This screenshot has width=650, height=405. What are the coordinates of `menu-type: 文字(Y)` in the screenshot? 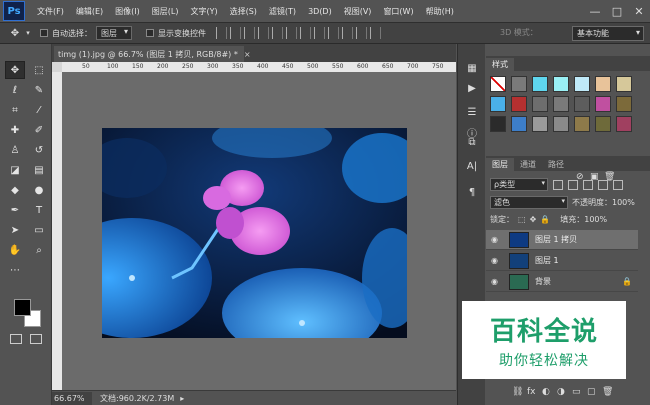 It's located at (203, 11).